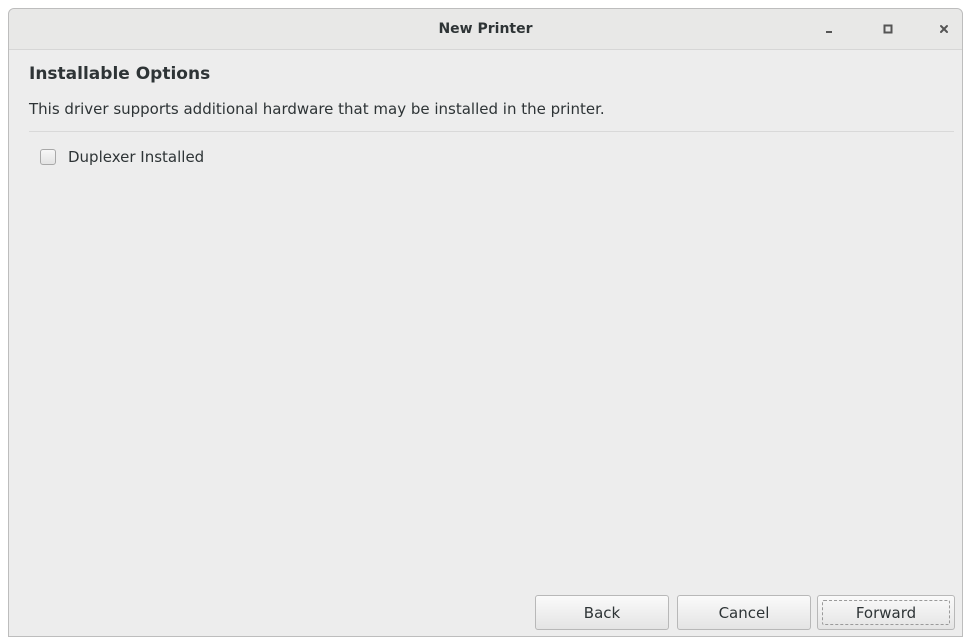  Describe the element at coordinates (48, 157) in the screenshot. I see `duplexer-installed-checkbox` at that location.